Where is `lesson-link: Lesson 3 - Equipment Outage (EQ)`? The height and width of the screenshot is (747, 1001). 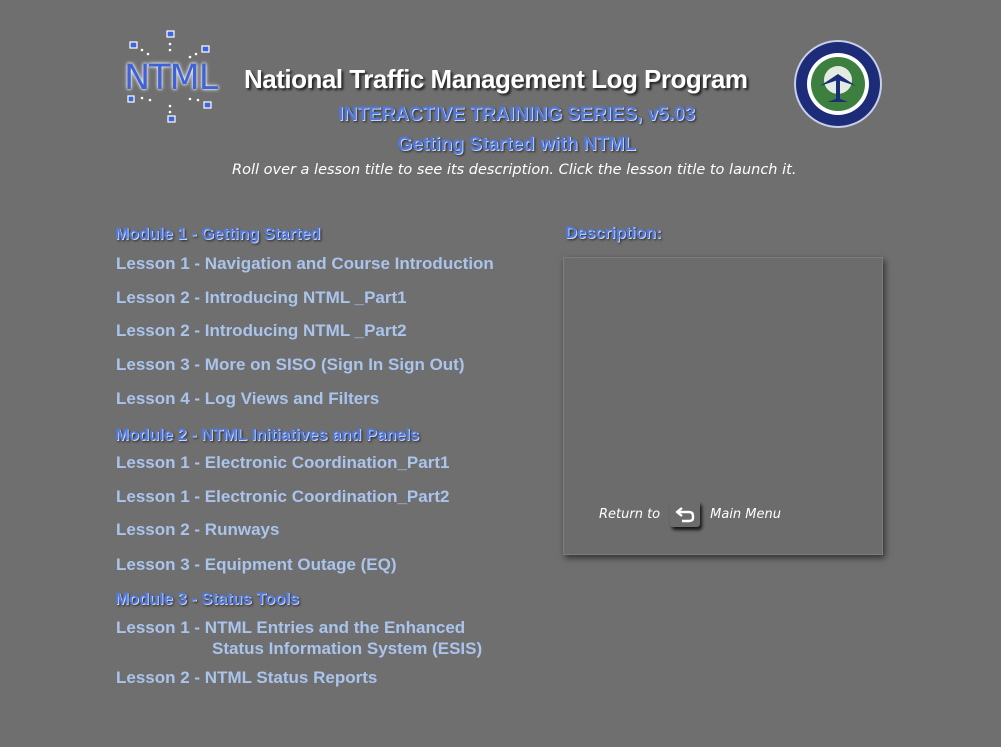
lesson-link: Lesson 3 - Equipment Outage (EQ) is located at coordinates (256, 564).